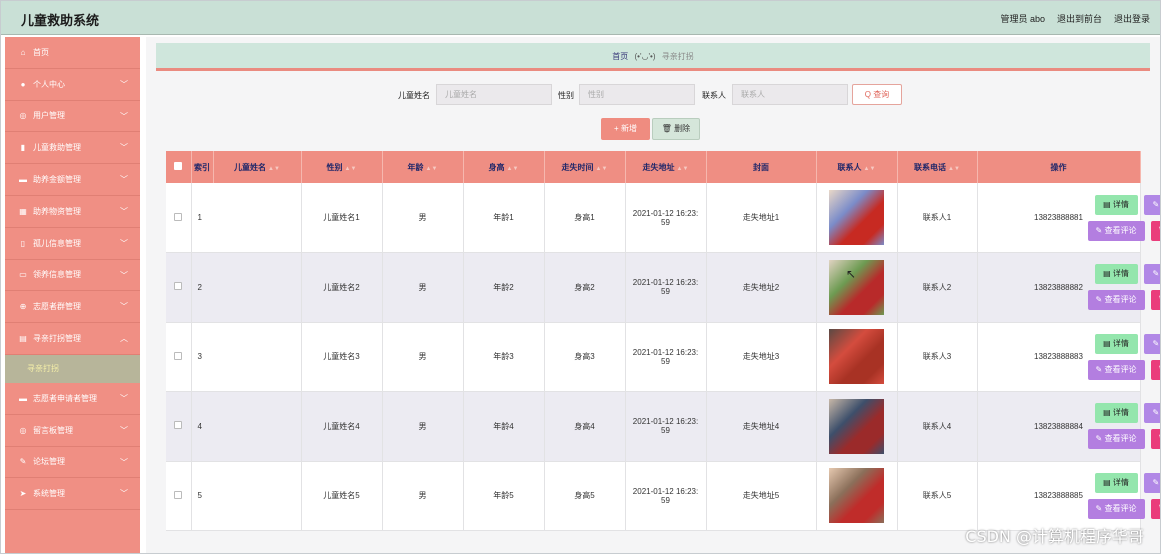  I want to click on column-header: 联系人 ▲▼, so click(857, 167).